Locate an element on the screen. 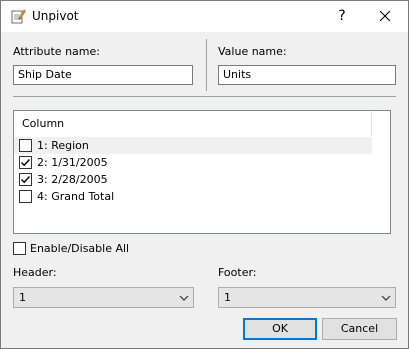 This screenshot has height=349, width=409. header-label: Header: is located at coordinates (35, 272).